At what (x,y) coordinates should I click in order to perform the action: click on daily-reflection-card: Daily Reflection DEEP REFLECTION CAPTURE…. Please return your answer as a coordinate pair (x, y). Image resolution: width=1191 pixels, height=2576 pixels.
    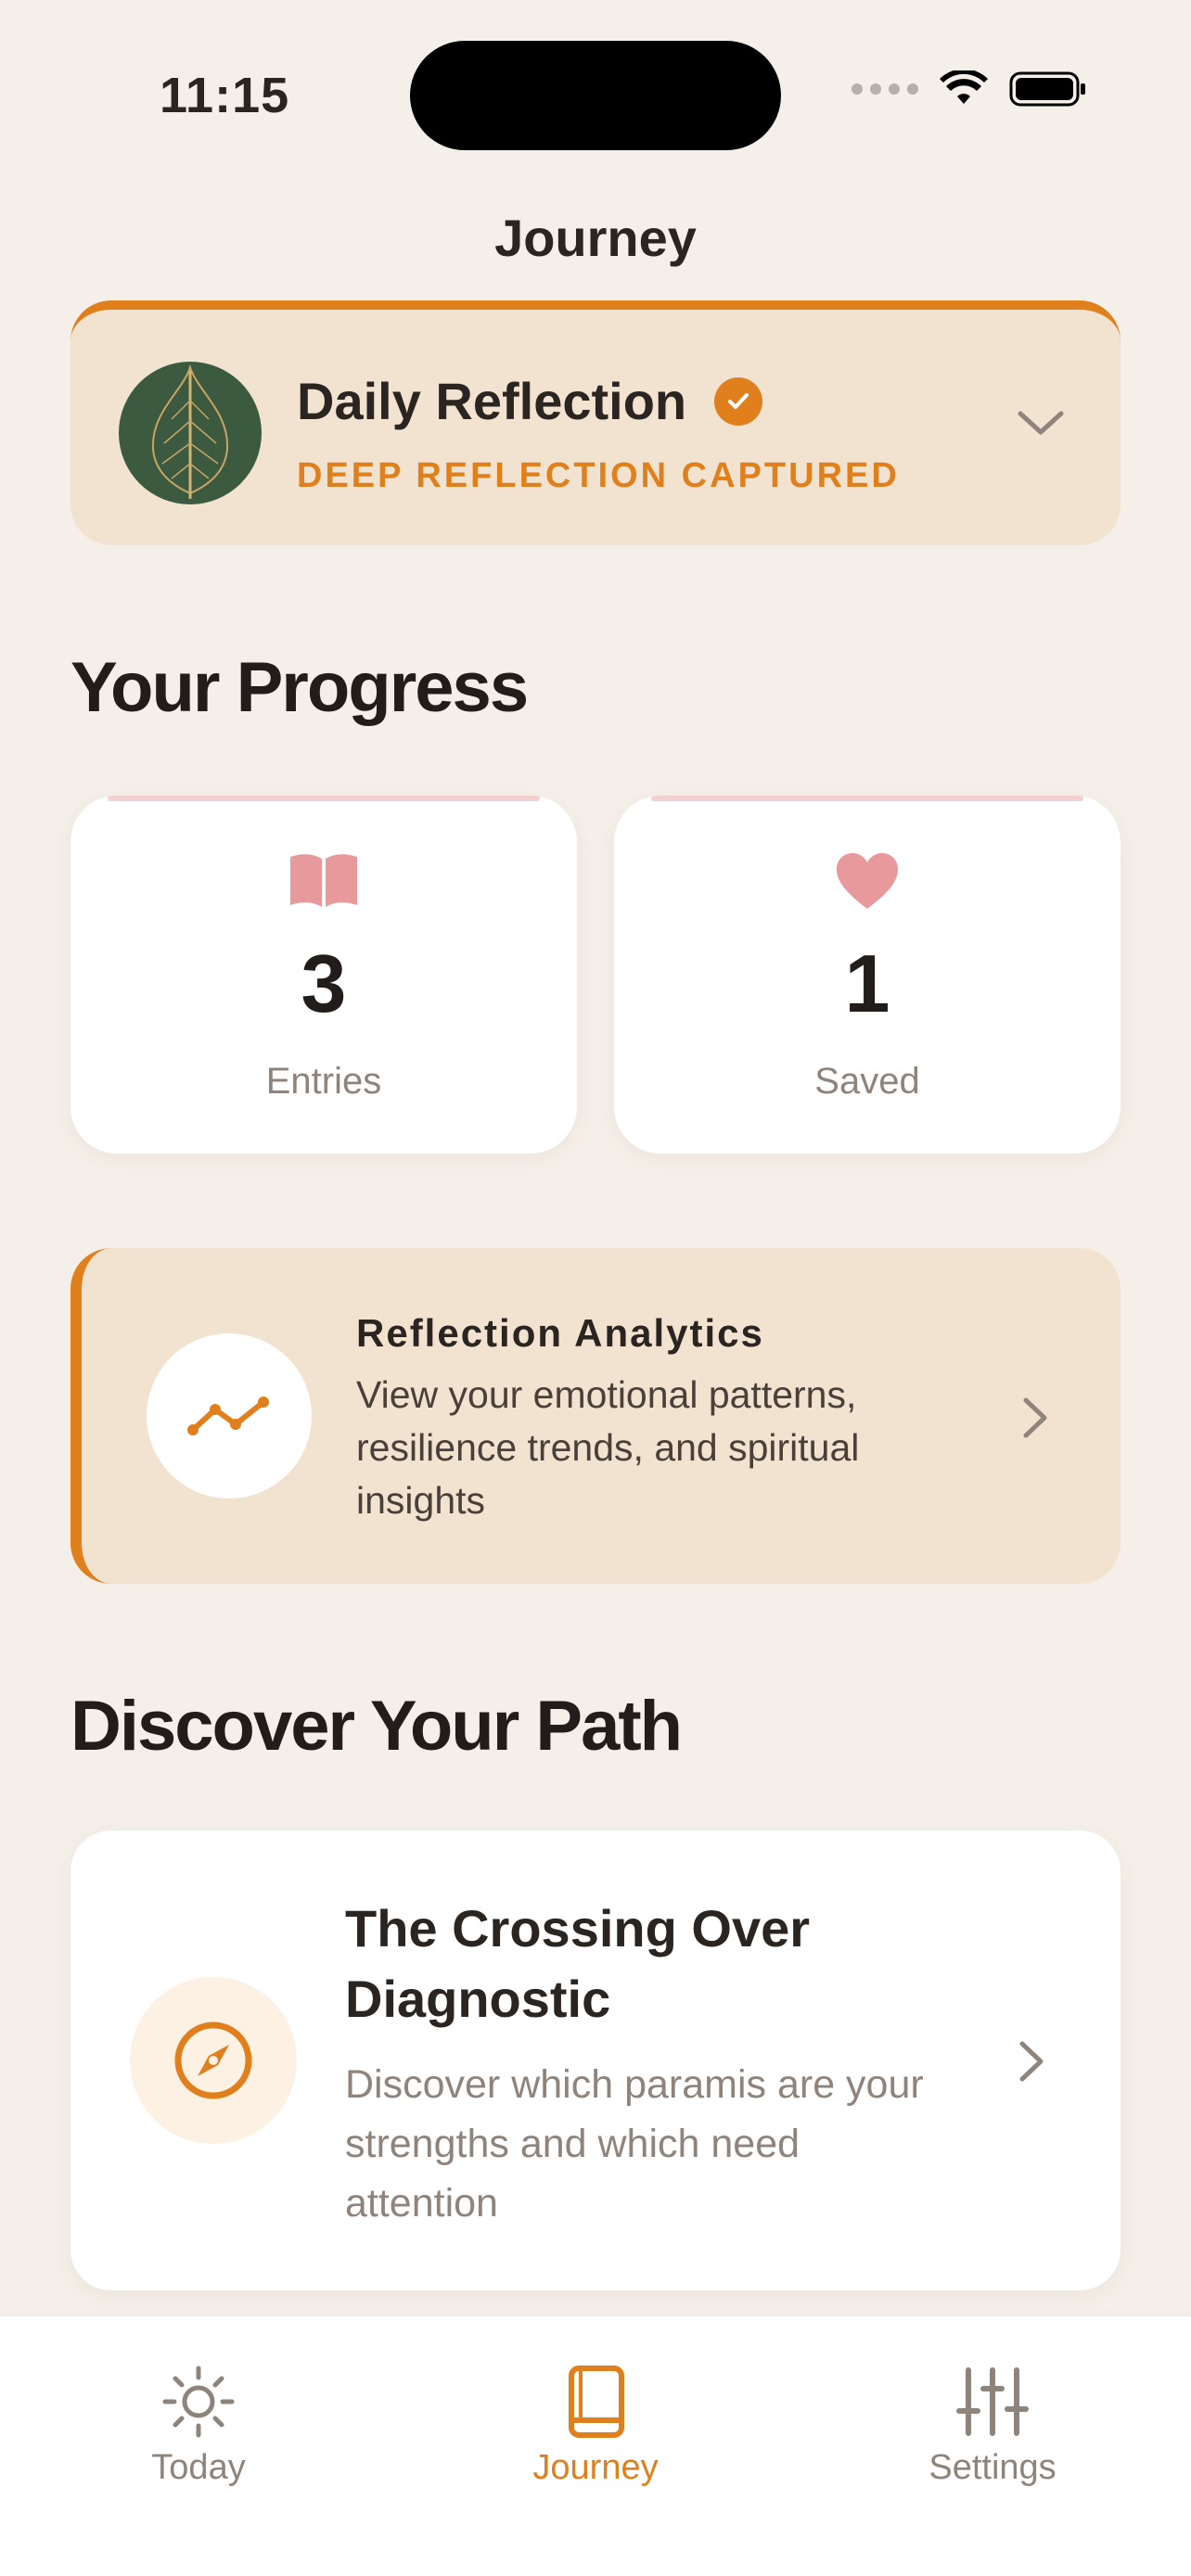
    Looking at the image, I should click on (595, 423).